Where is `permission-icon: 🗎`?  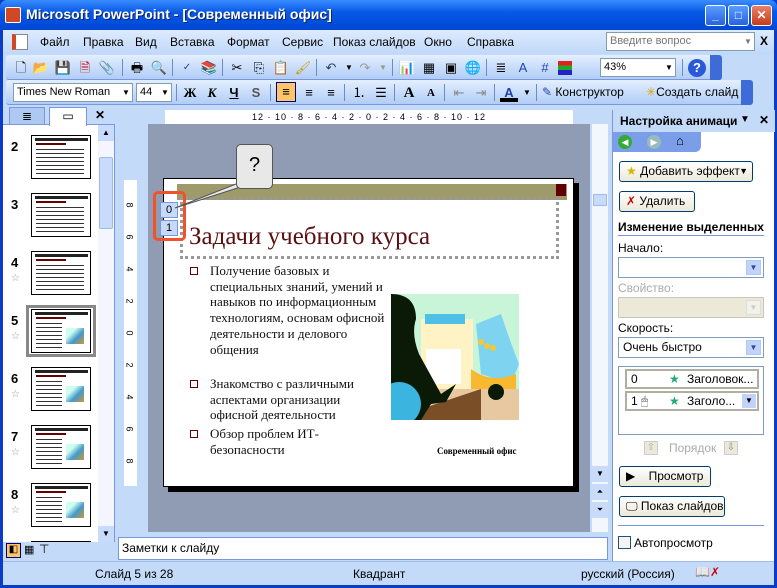 permission-icon: 🗎 is located at coordinates (85, 68).